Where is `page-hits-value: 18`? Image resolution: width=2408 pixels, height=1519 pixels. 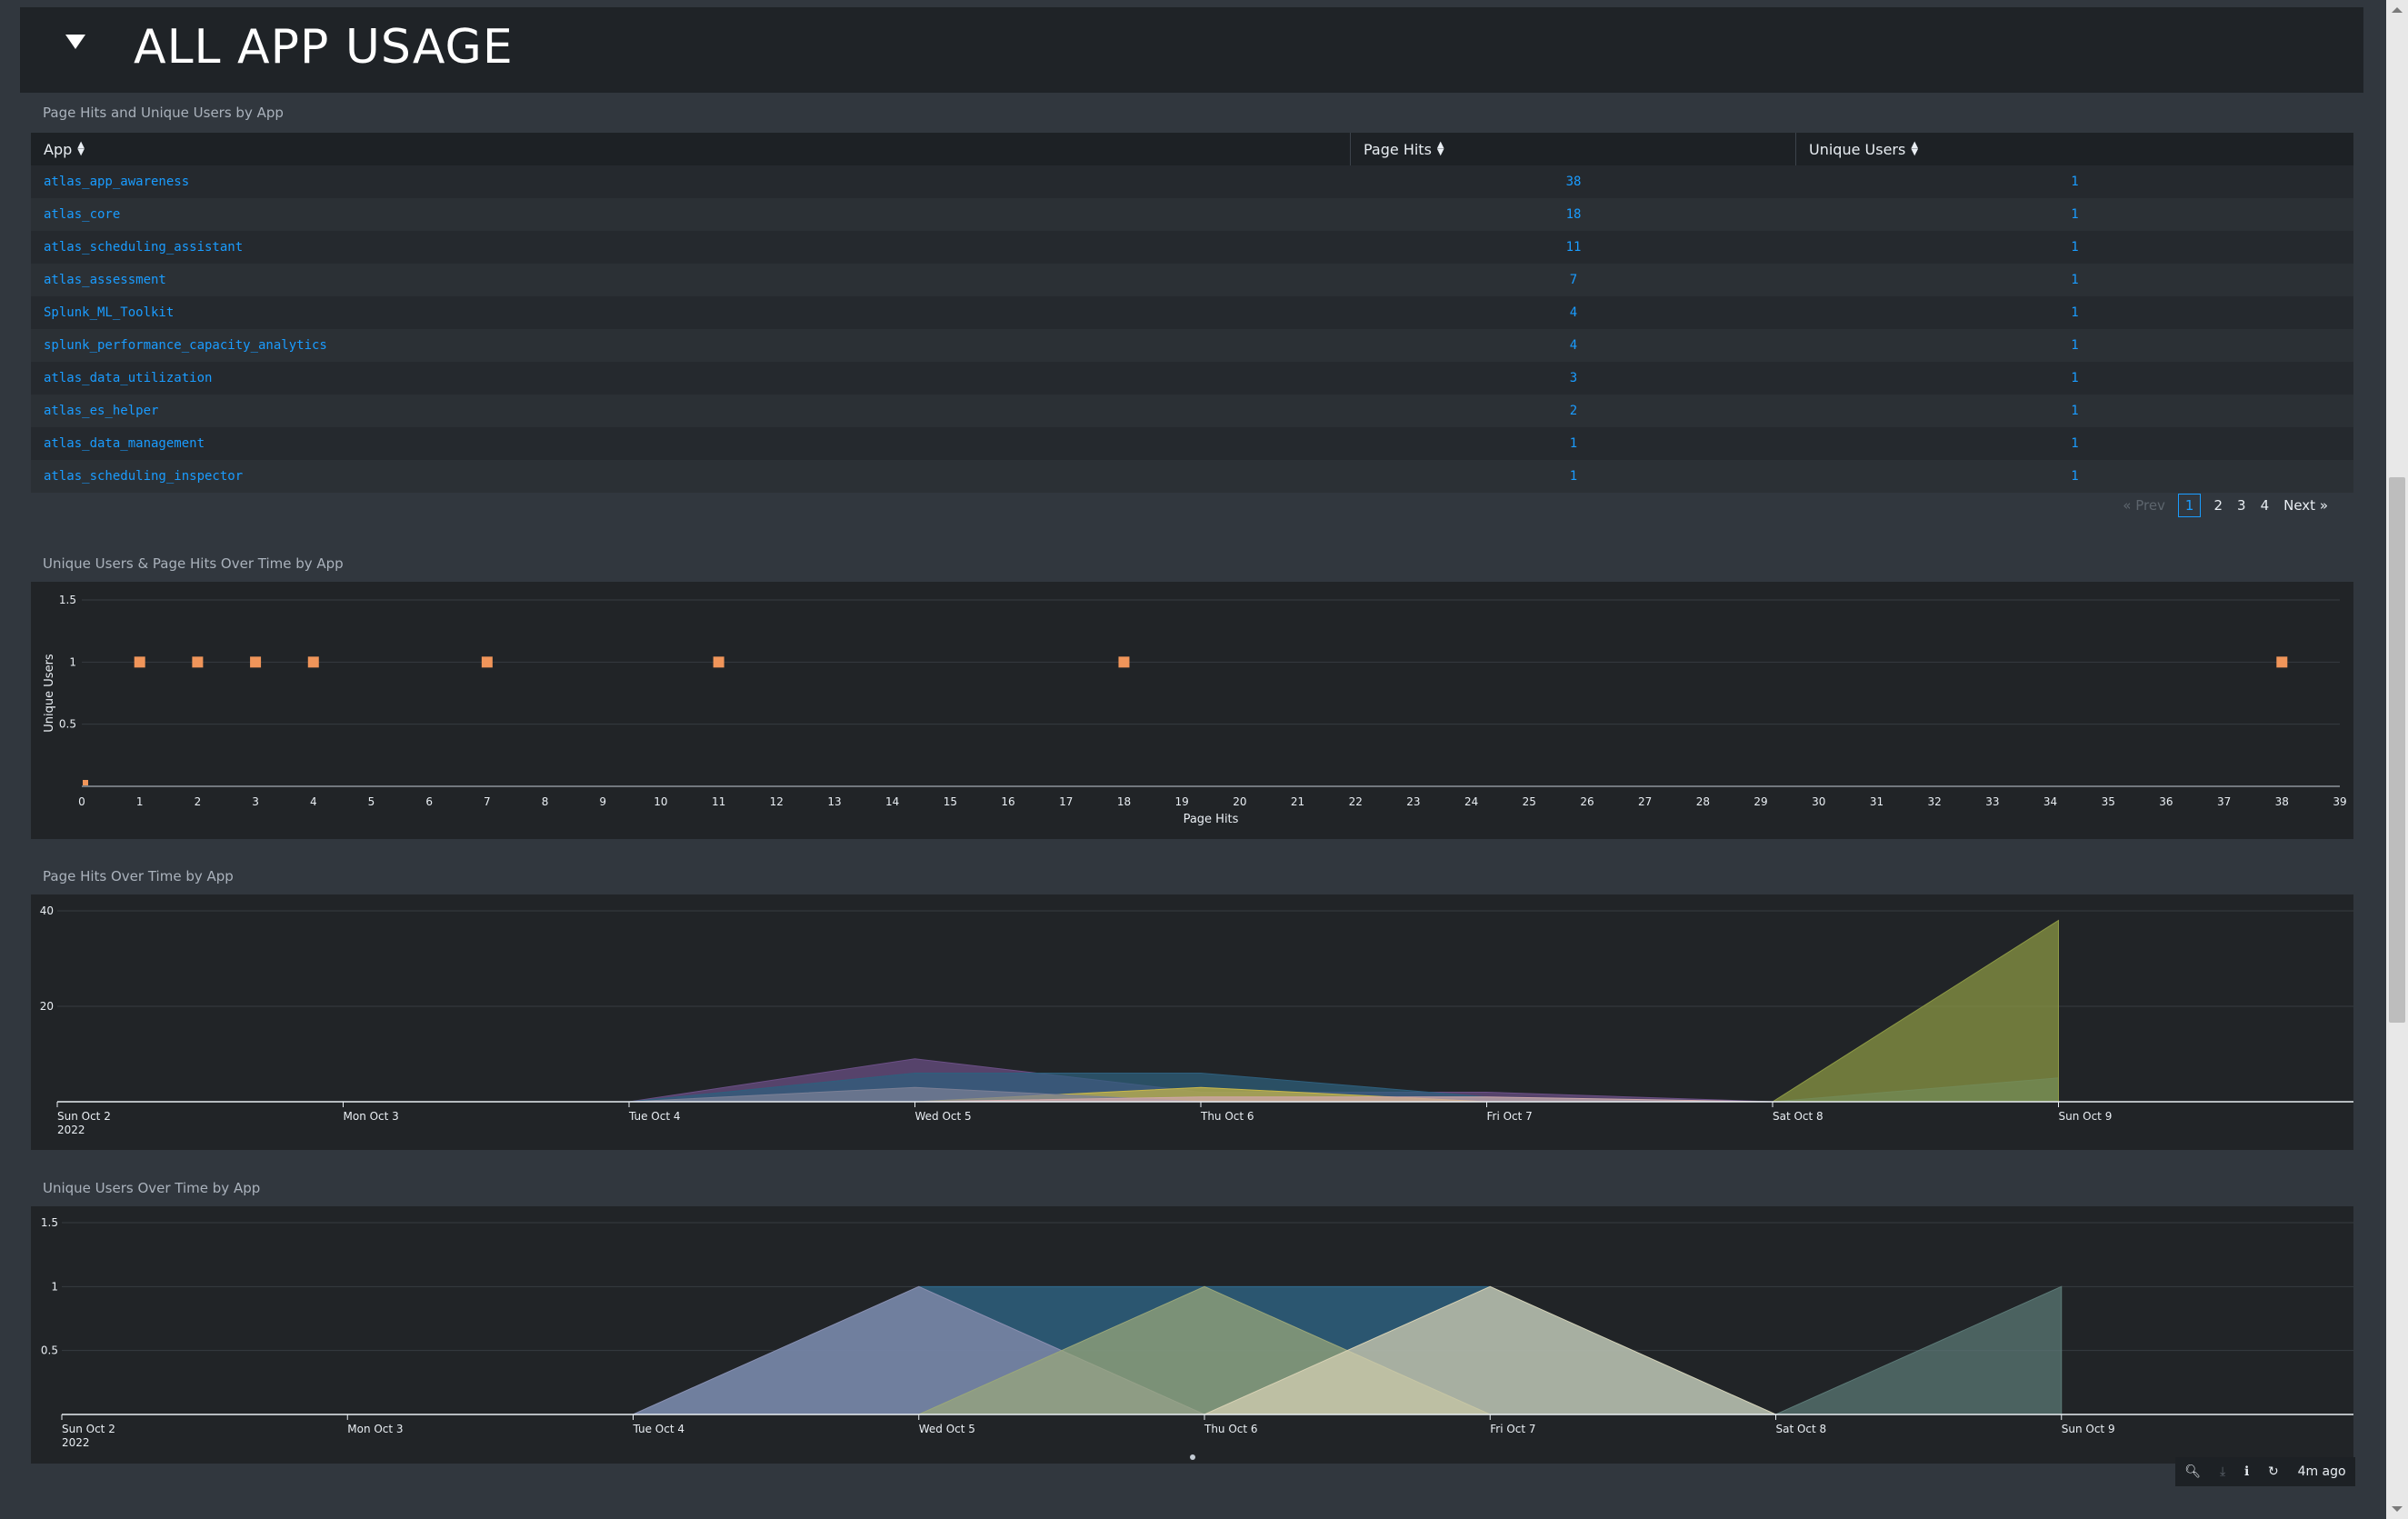
page-hits-value: 18 is located at coordinates (1573, 214).